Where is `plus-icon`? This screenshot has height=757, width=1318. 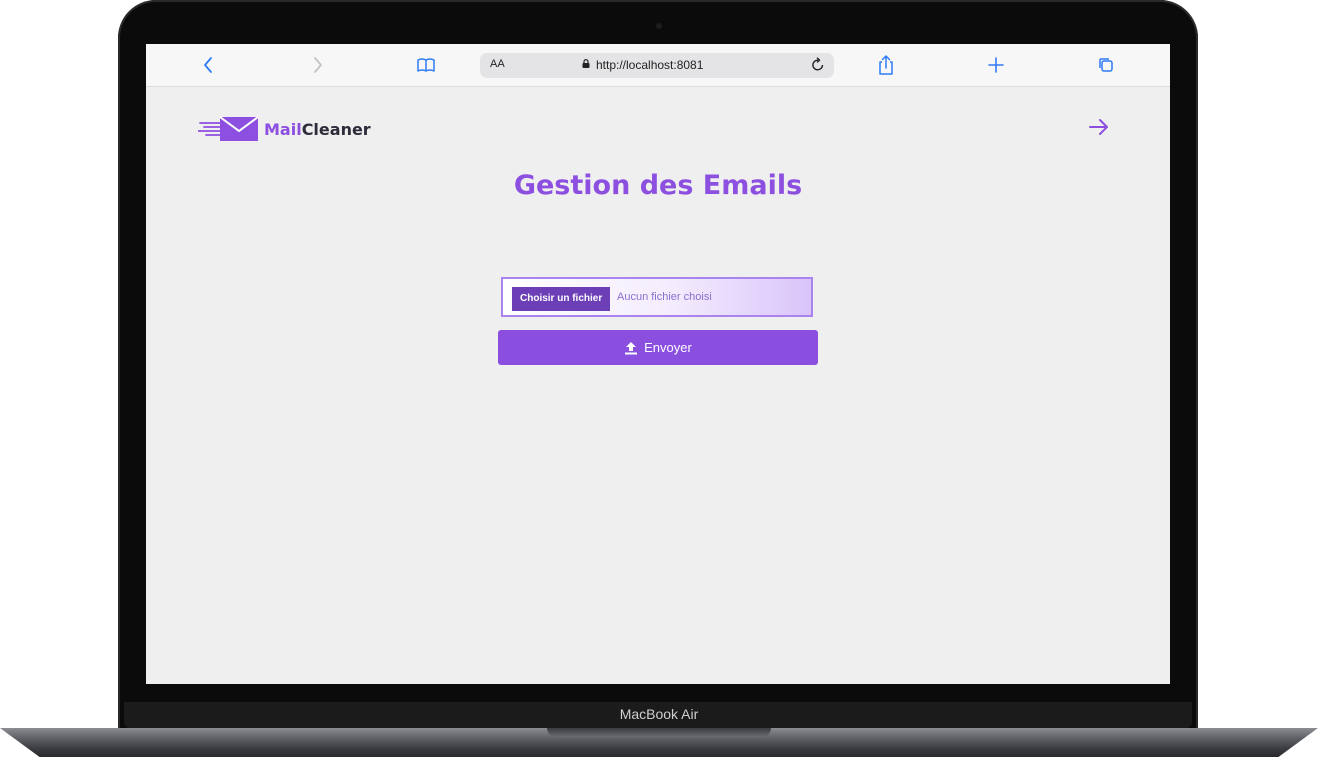
plus-icon is located at coordinates (996, 65).